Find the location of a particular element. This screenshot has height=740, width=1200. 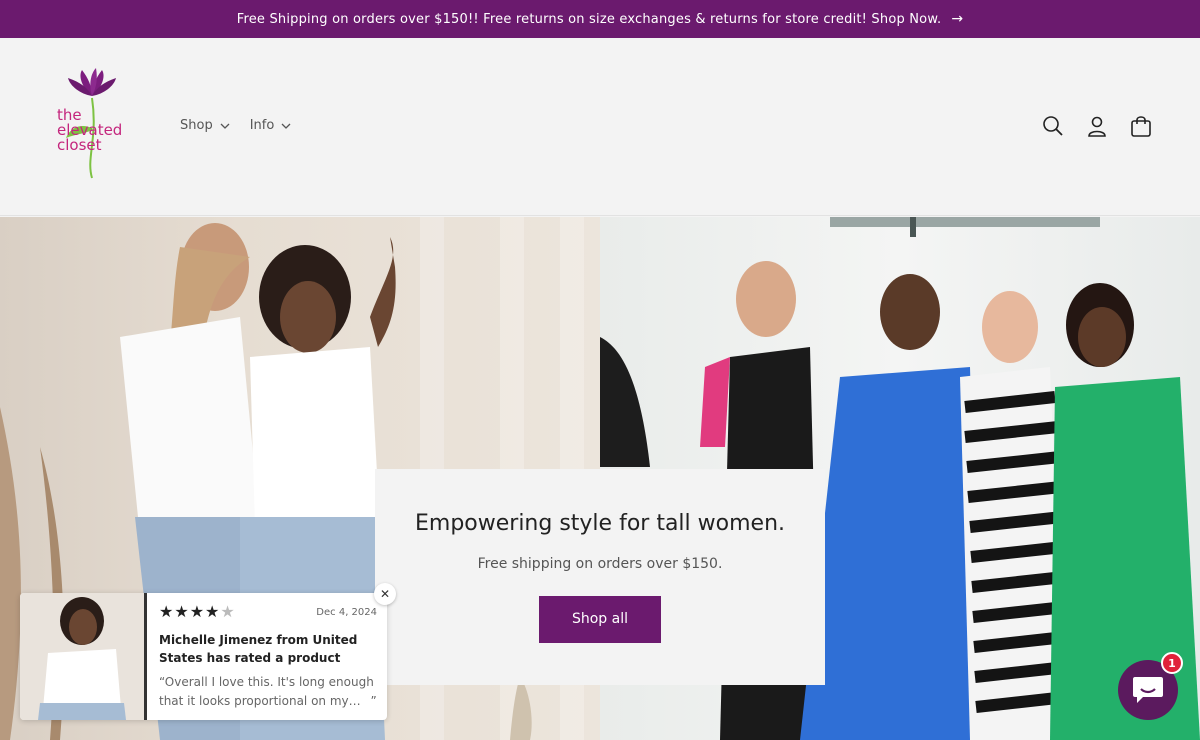

nav-item-info: Info is located at coordinates (271, 125).